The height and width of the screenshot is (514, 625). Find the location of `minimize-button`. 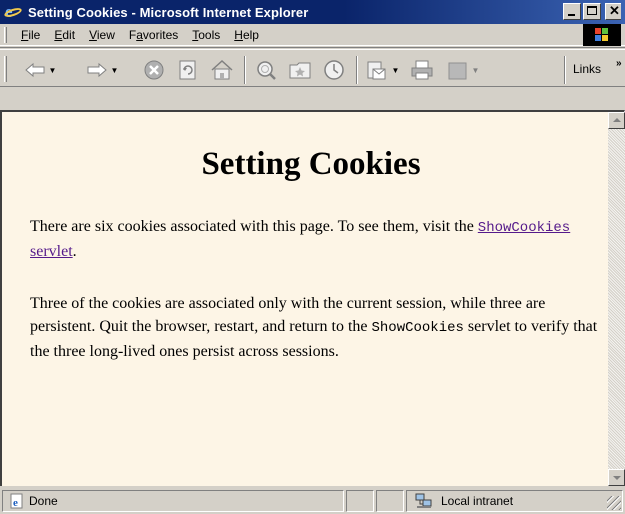

minimize-button is located at coordinates (572, 11).